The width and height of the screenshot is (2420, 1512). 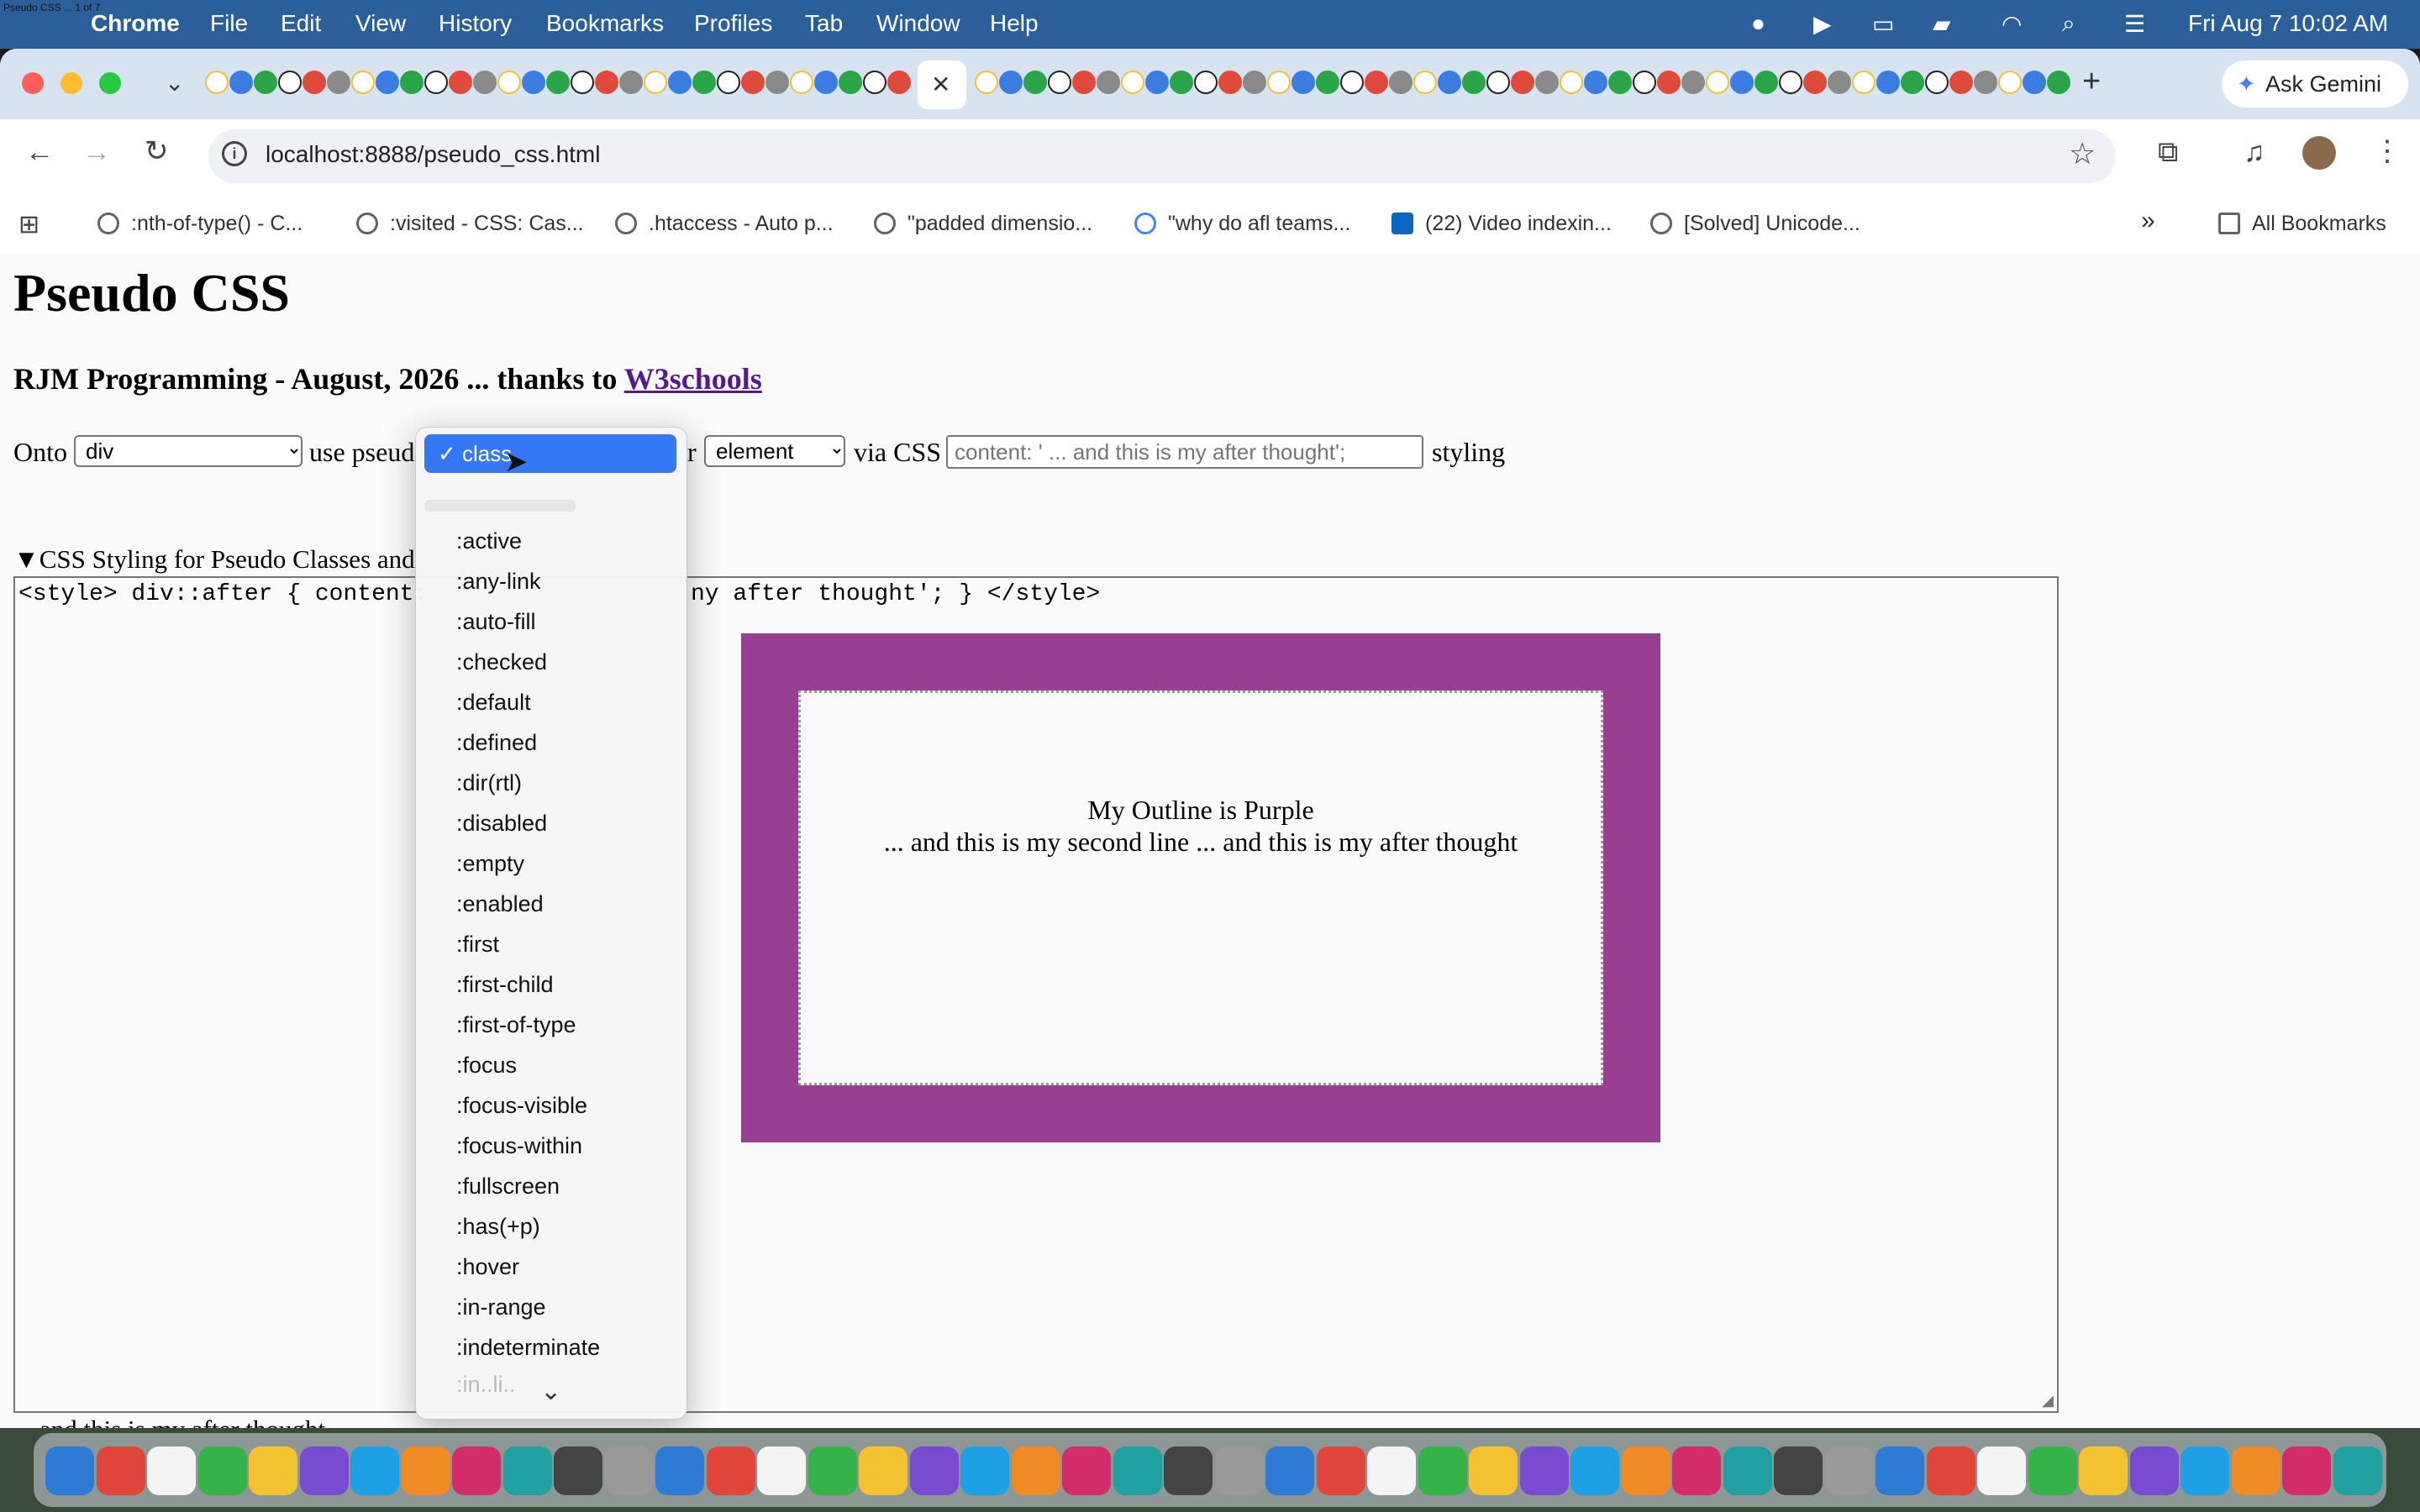 I want to click on zoom-window-button, so click(x=110, y=83).